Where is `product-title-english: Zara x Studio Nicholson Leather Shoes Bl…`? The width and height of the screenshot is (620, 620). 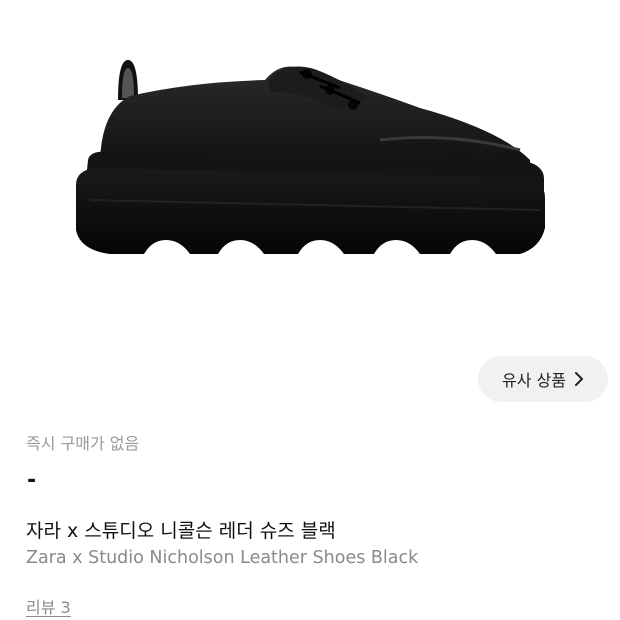 product-title-english: Zara x Studio Nicholson Leather Shoes Bl… is located at coordinates (222, 558).